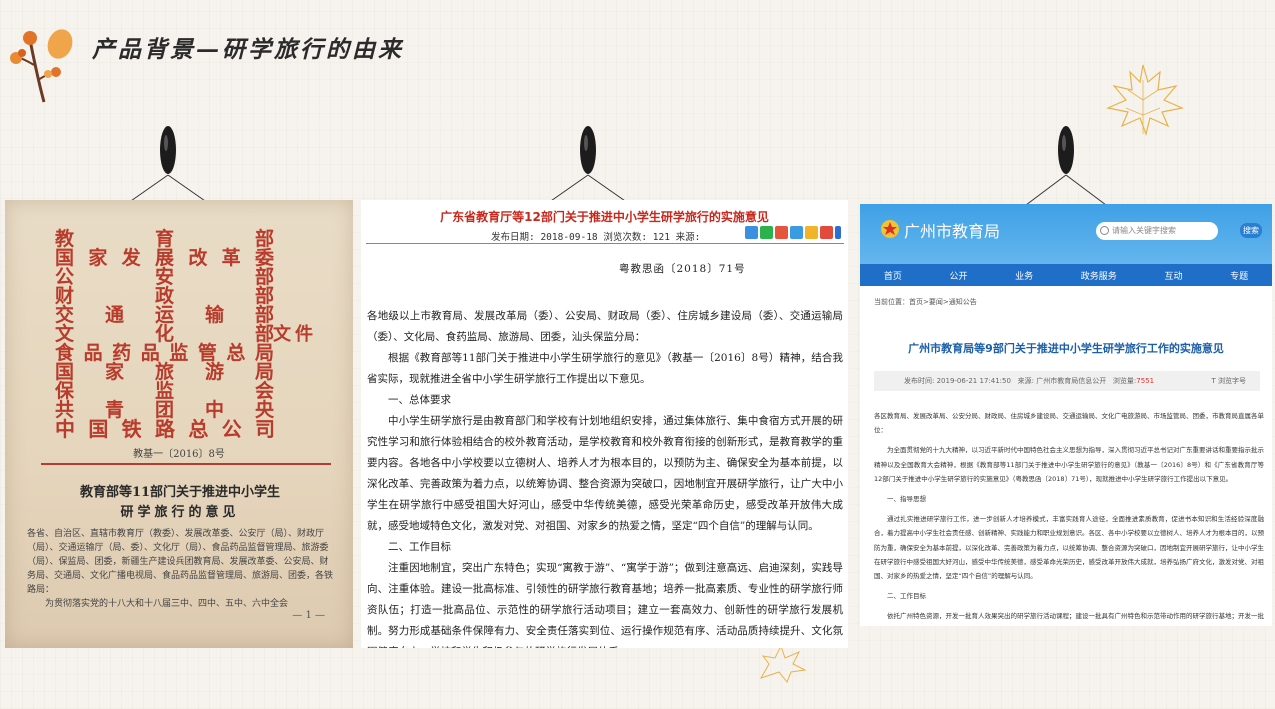  What do you see at coordinates (1066, 348) in the screenshot?
I see `article-title: 广州市教育局等9部门关于推进中小学生研学旅行工作的实施意见` at bounding box center [1066, 348].